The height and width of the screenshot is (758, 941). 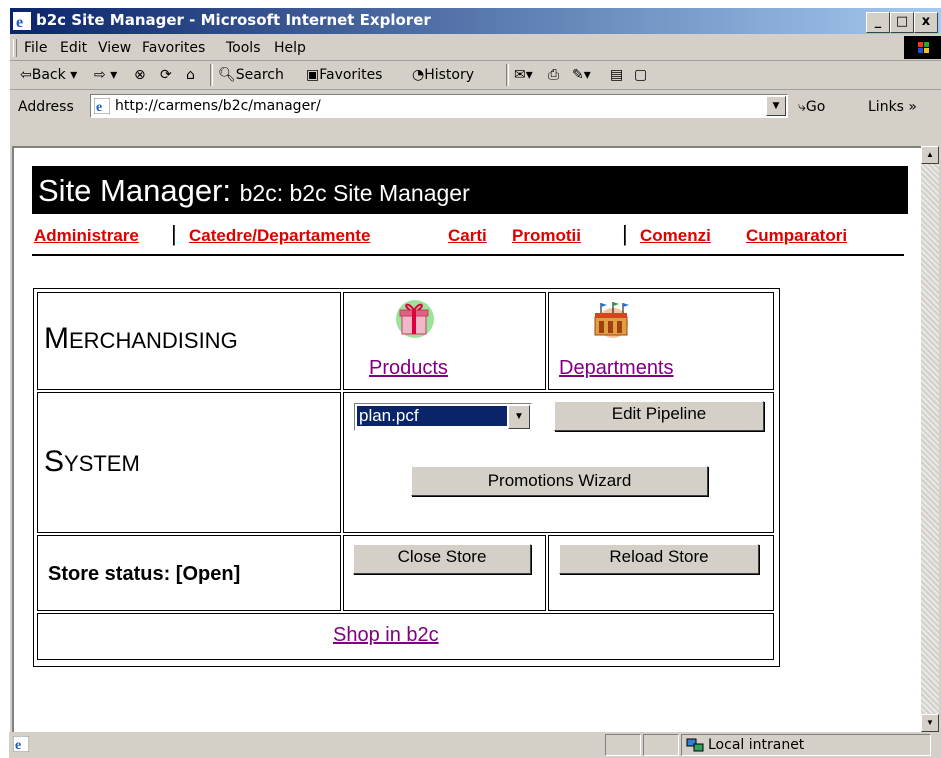 What do you see at coordinates (227, 75) in the screenshot?
I see `search-icon: 🔍︎` at bounding box center [227, 75].